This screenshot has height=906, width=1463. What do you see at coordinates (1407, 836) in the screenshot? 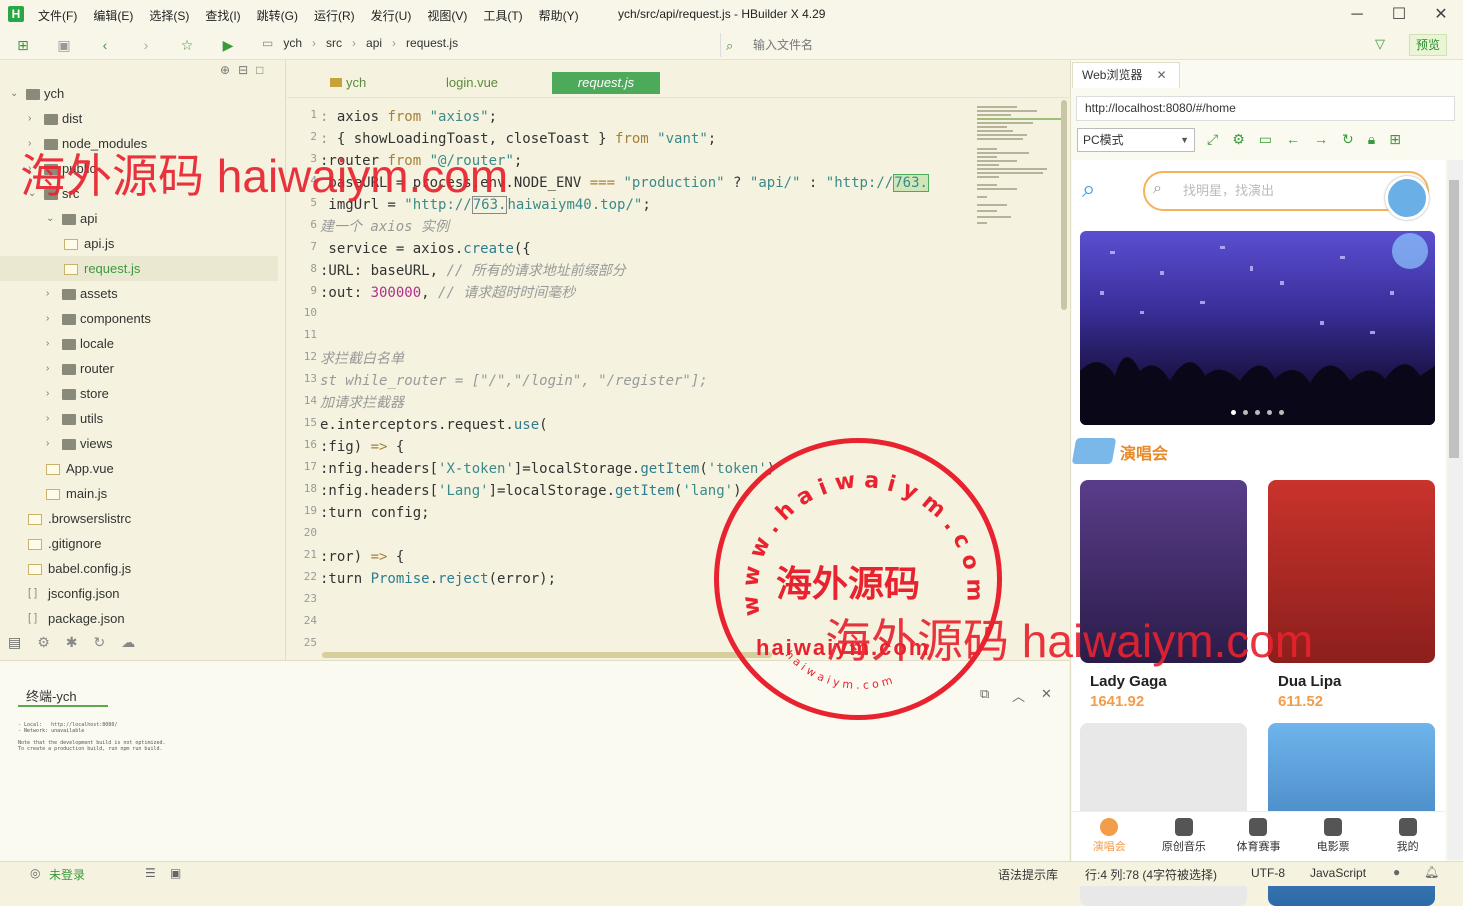
I see `nav-mine: 我的` at bounding box center [1407, 836].